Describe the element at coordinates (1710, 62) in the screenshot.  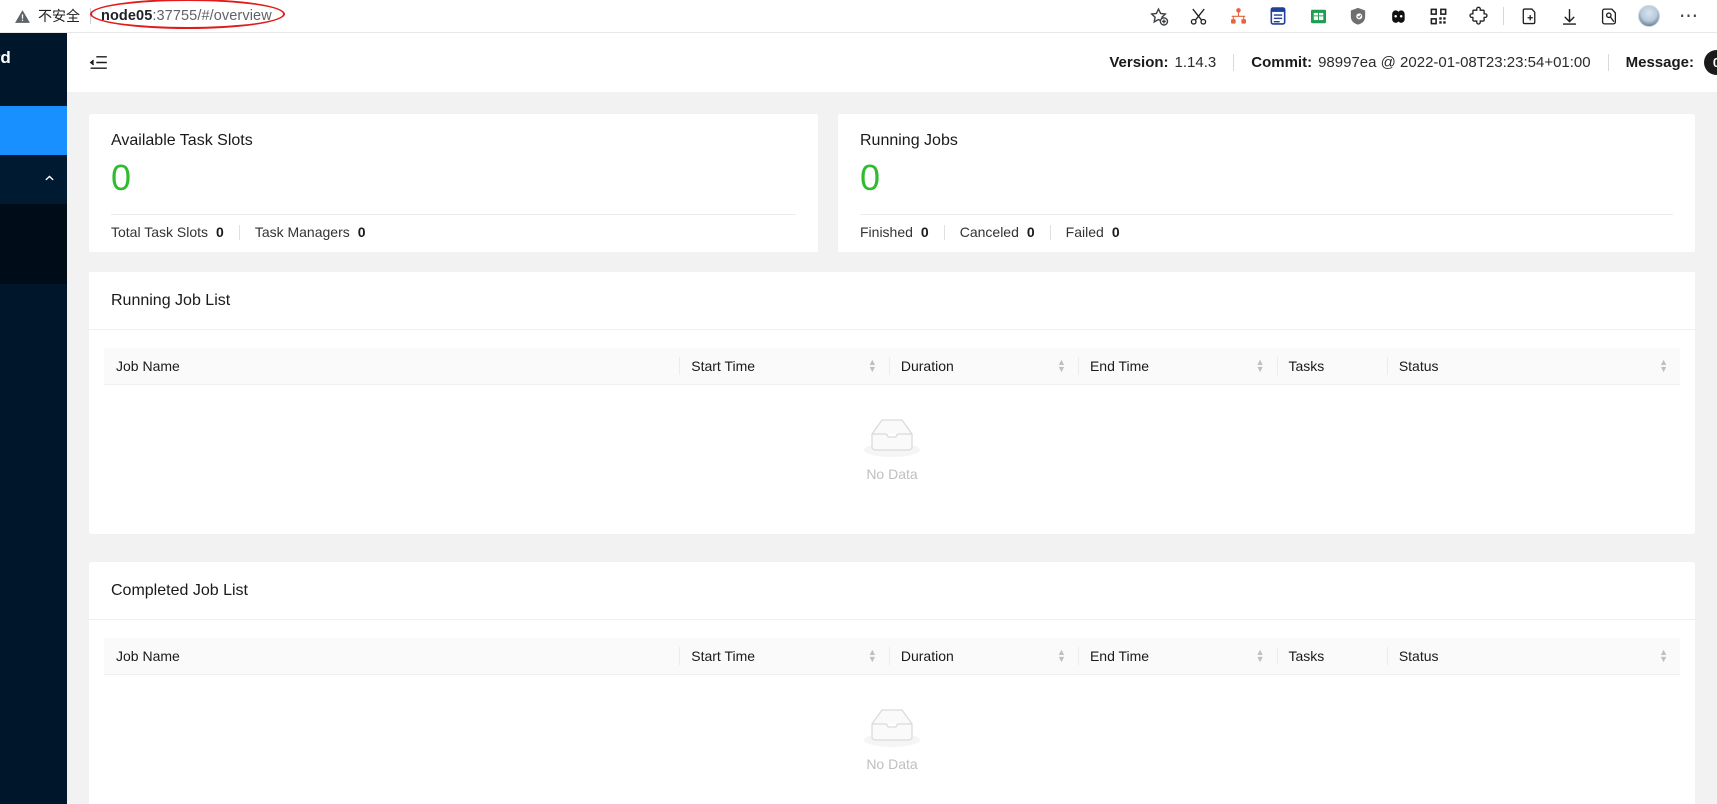
I see `message-count-badge: 0` at that location.